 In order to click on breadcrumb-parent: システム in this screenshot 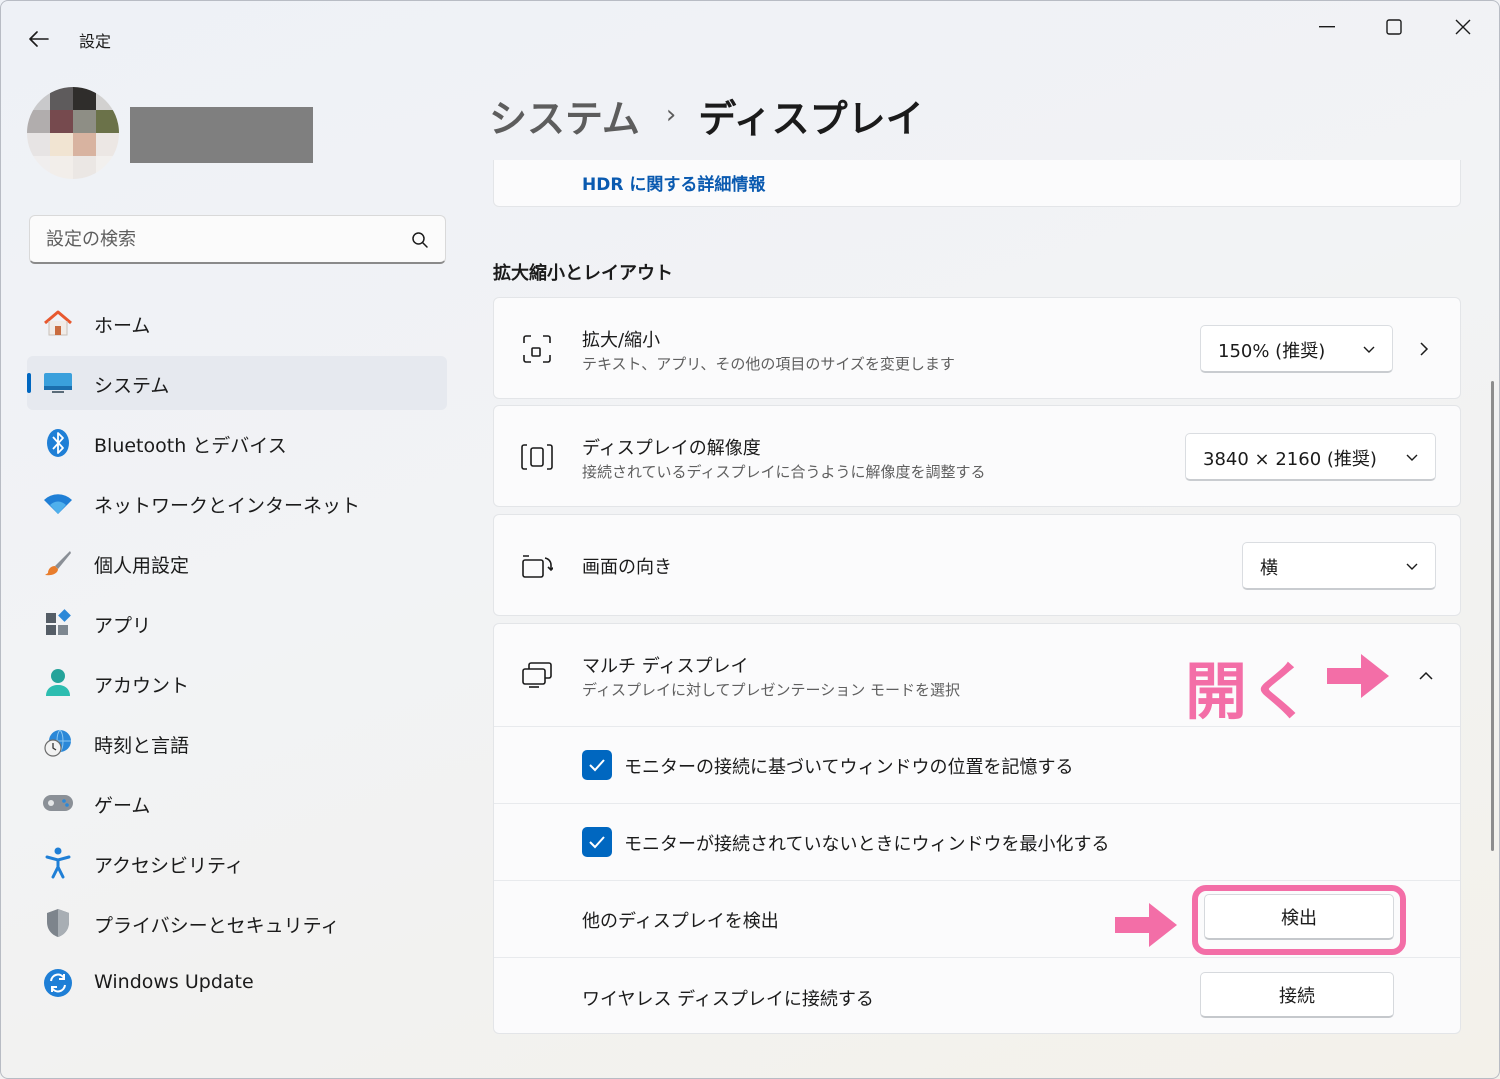, I will do `click(564, 115)`.